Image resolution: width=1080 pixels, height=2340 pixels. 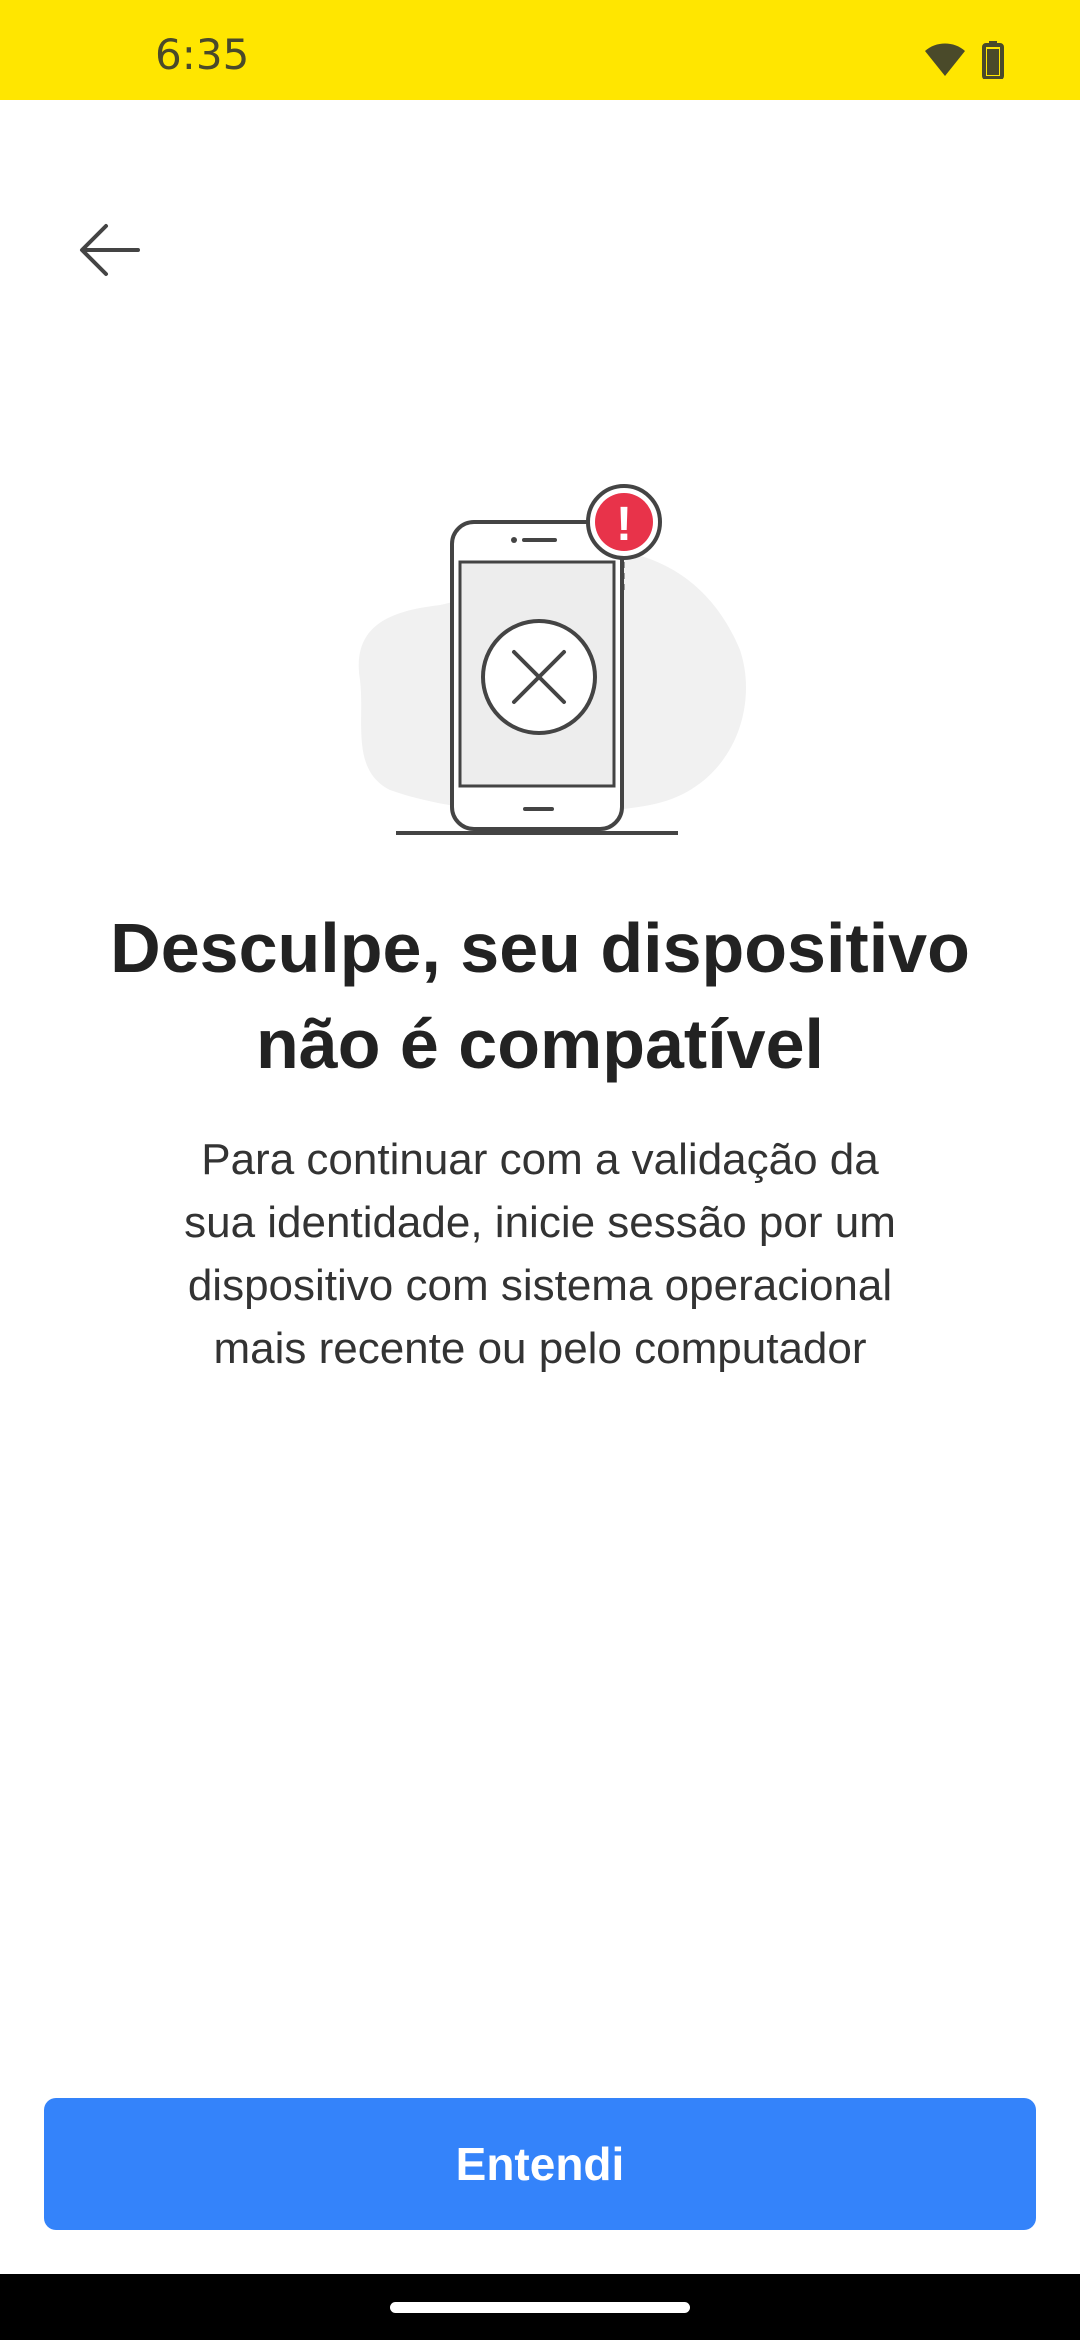 What do you see at coordinates (540, 2164) in the screenshot?
I see `understood-button: Entendi` at bounding box center [540, 2164].